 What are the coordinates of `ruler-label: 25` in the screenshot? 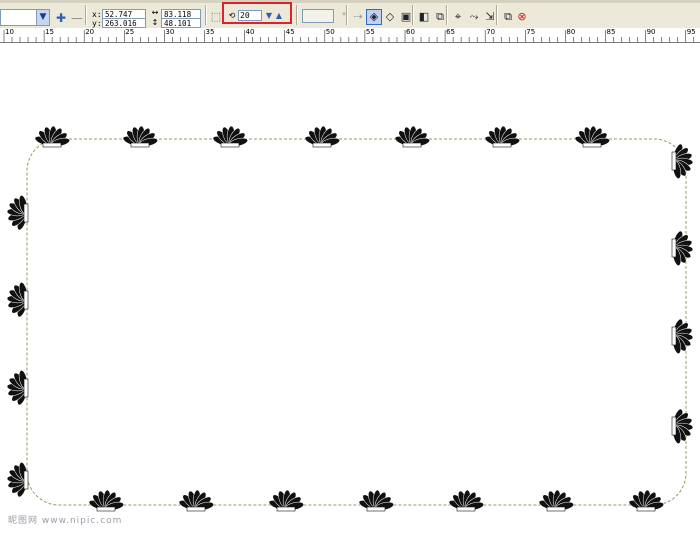 It's located at (130, 32).